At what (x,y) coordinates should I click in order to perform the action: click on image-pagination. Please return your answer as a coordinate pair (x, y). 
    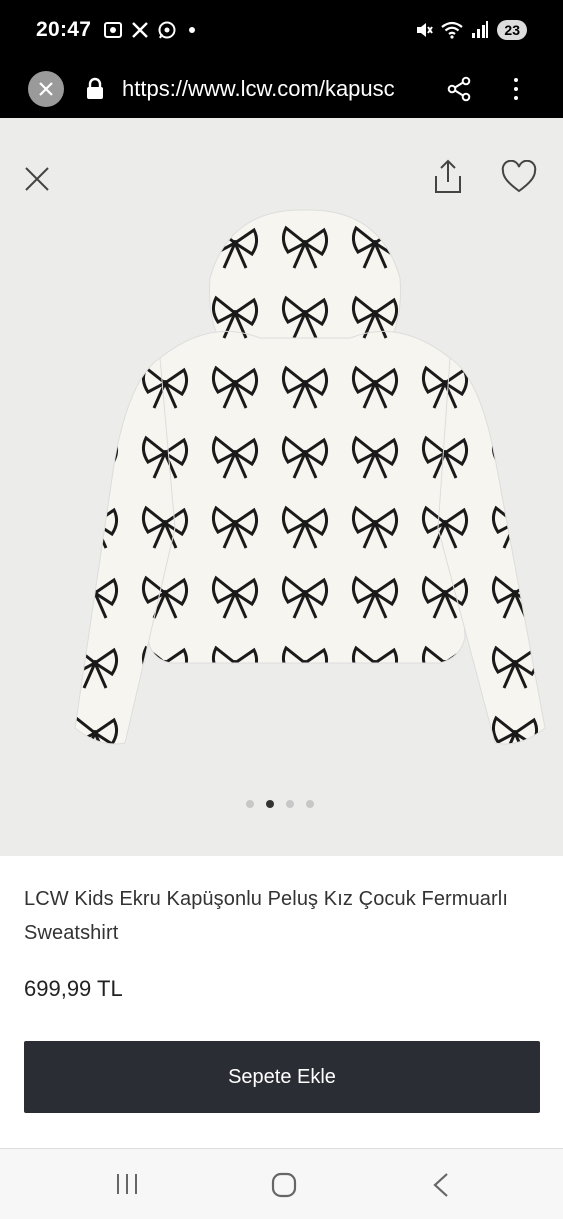
    Looking at the image, I should click on (280, 804).